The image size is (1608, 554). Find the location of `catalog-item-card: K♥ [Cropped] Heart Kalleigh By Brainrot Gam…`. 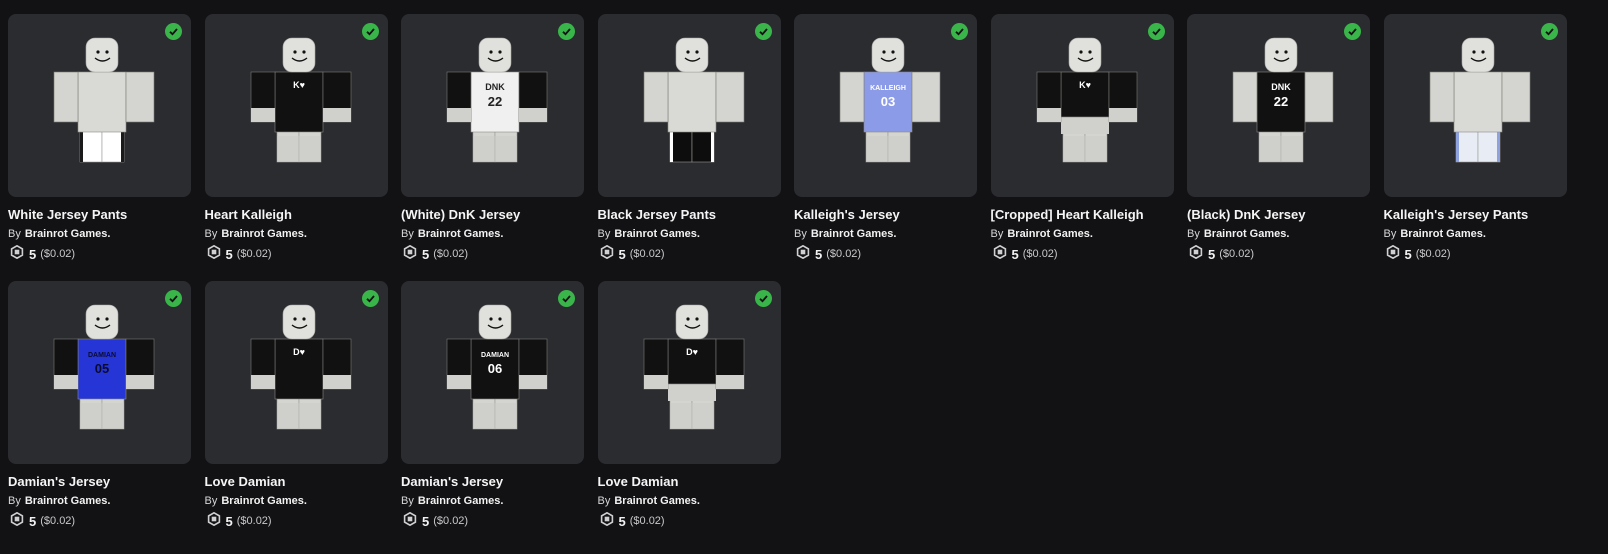

catalog-item-card: K♥ [Cropped] Heart Kalleigh By Brainrot Gam… is located at coordinates (1082, 147).